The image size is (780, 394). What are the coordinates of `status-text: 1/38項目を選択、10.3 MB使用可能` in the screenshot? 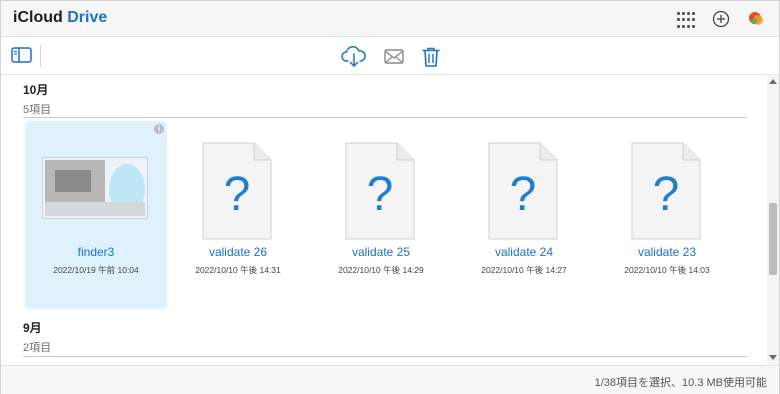 It's located at (680, 383).